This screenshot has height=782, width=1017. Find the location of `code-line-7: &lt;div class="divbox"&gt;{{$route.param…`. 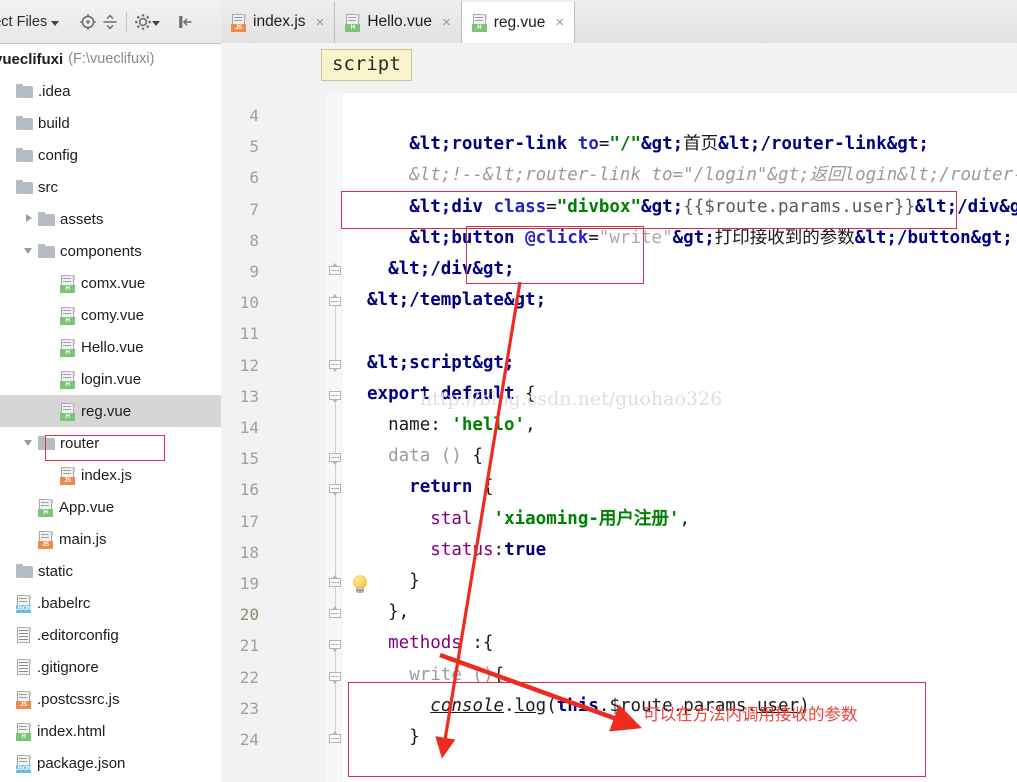

code-line-7: &lt;div class="divbox"&gt;{{$route.param… is located at coordinates (713, 207).